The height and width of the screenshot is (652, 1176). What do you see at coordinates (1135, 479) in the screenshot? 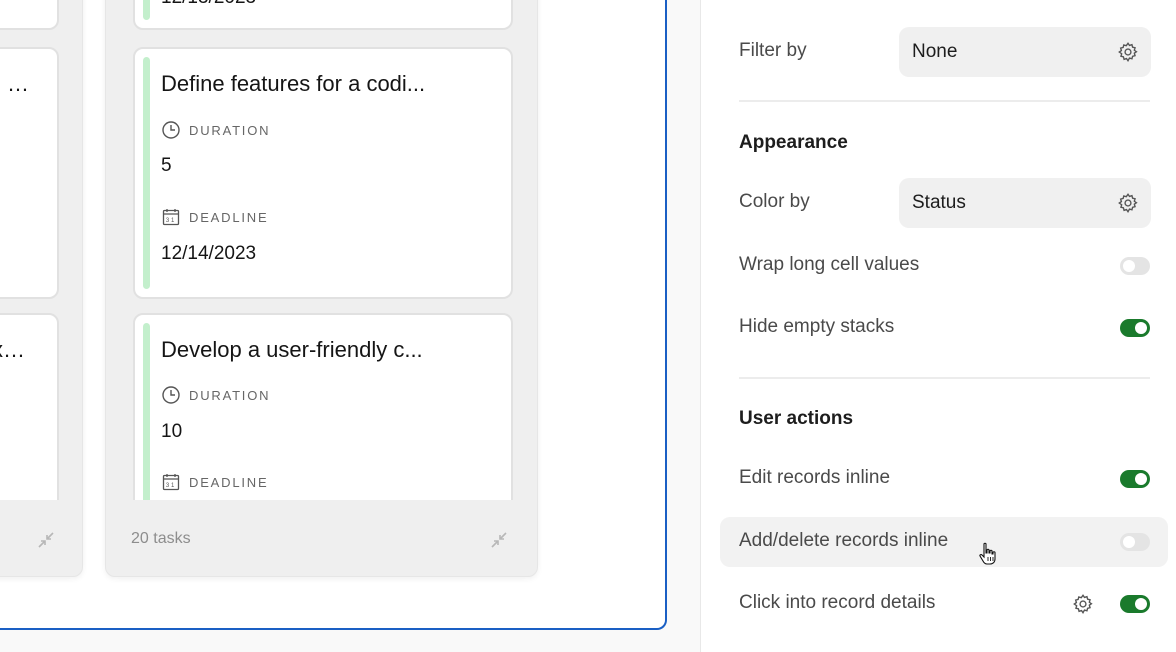
I see `edit-records-inline-toggle` at bounding box center [1135, 479].